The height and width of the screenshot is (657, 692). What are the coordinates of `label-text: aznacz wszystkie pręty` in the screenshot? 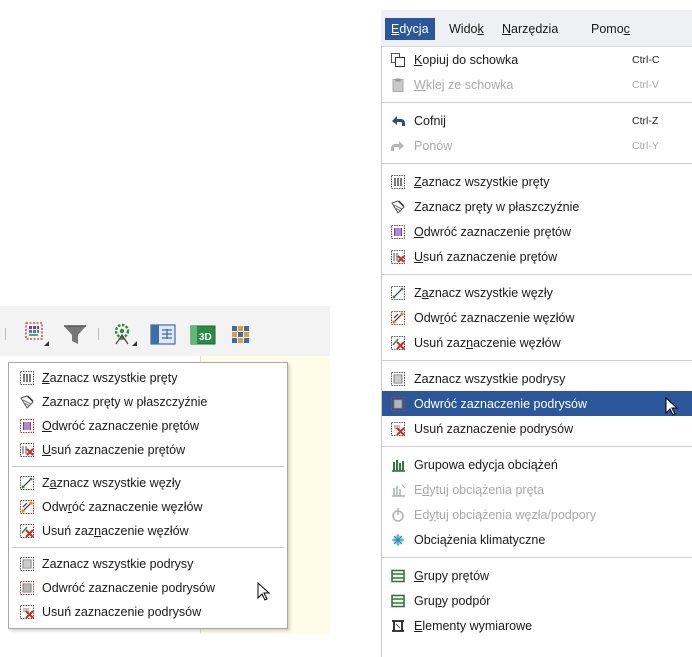 It's located at (113, 378).